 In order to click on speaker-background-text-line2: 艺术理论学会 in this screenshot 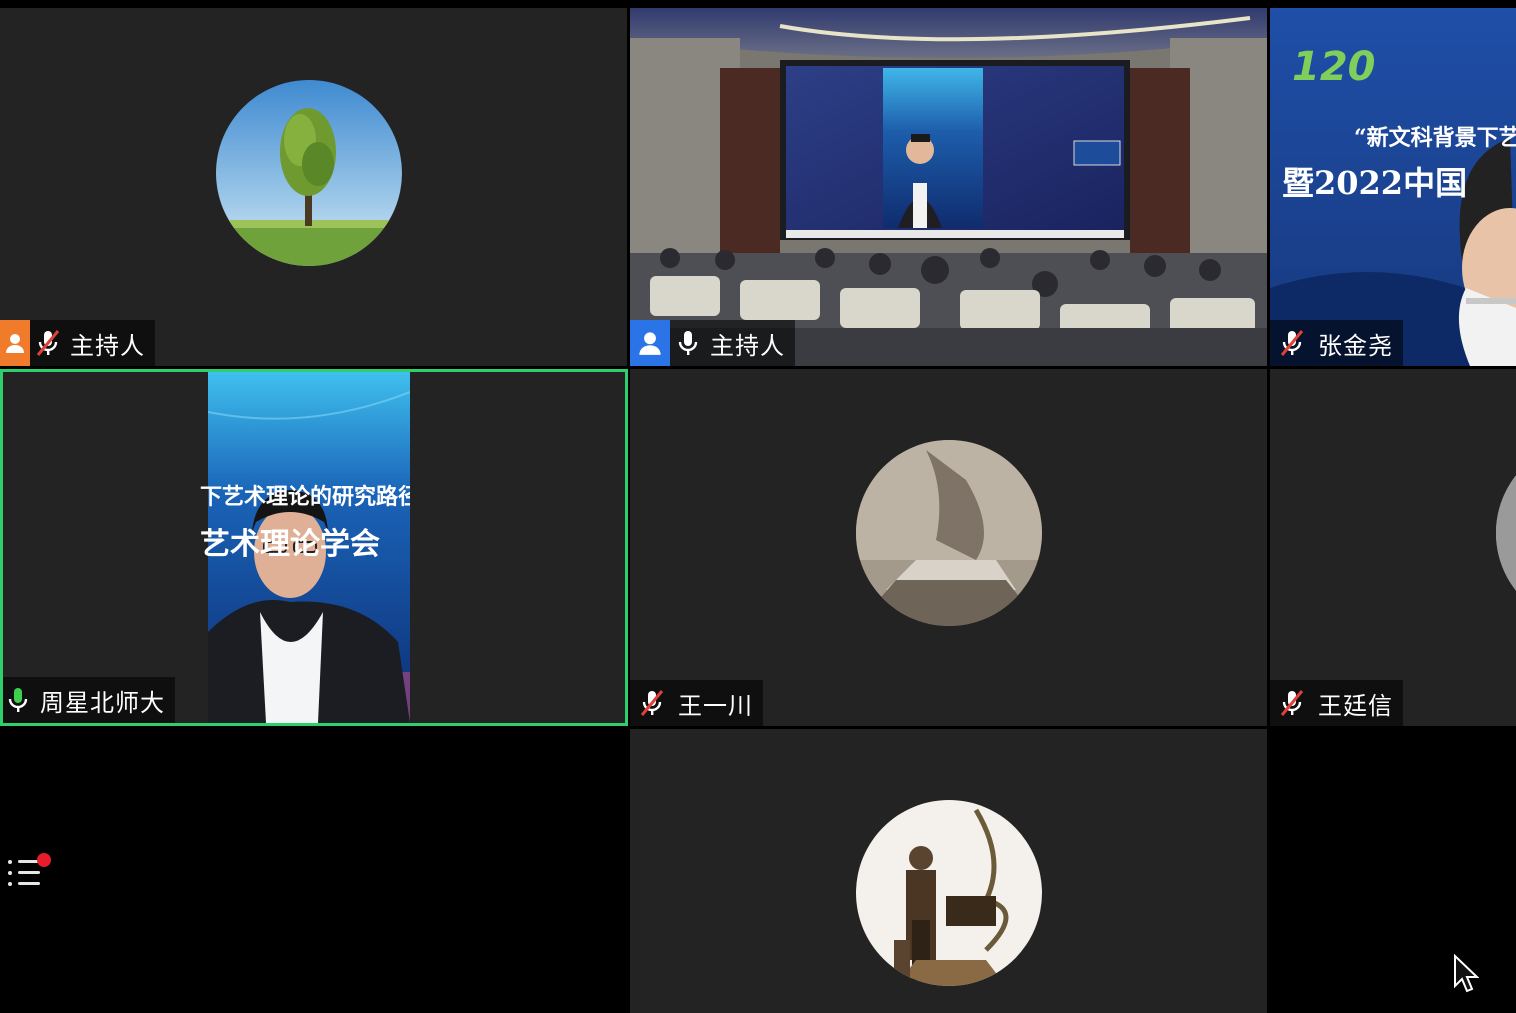, I will do `click(290, 544)`.